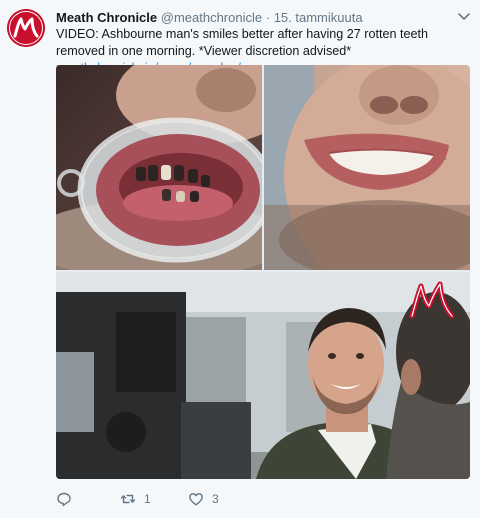  I want to click on chevron-down-icon, so click(464, 17).